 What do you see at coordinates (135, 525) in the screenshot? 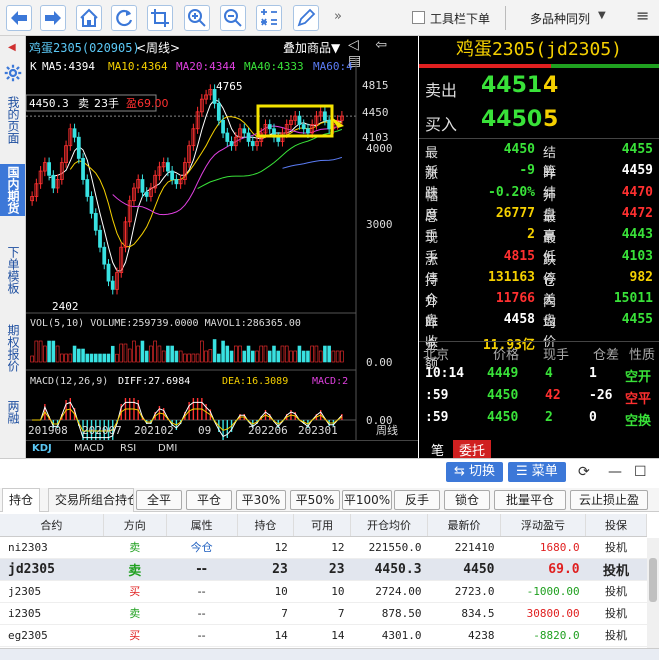
I see `col-direction: 方向` at bounding box center [135, 525].